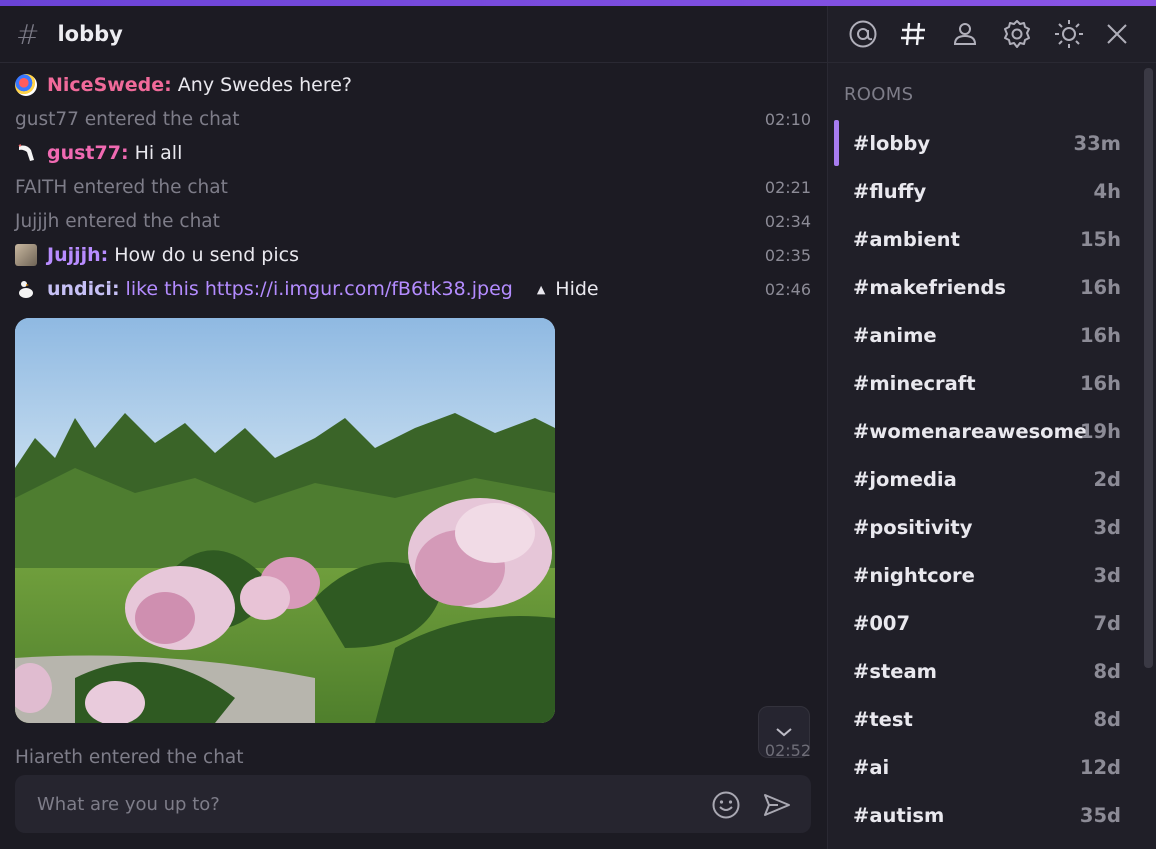 The height and width of the screenshot is (849, 1156). I want to click on room-name: #womenareawesome, so click(970, 431).